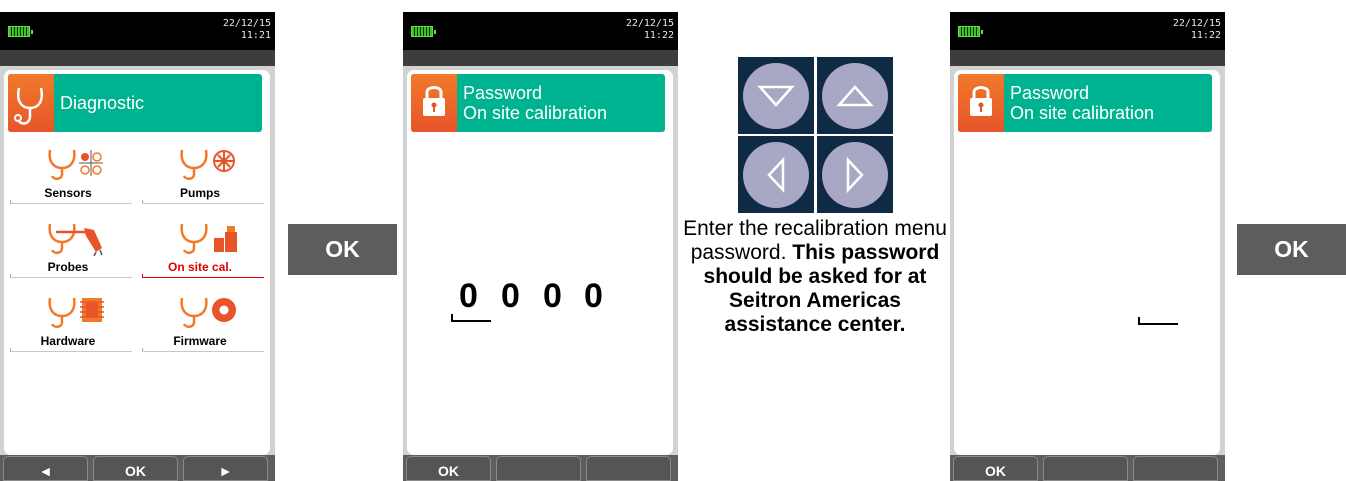  What do you see at coordinates (510, 296) in the screenshot?
I see `password-digit-2: 0` at bounding box center [510, 296].